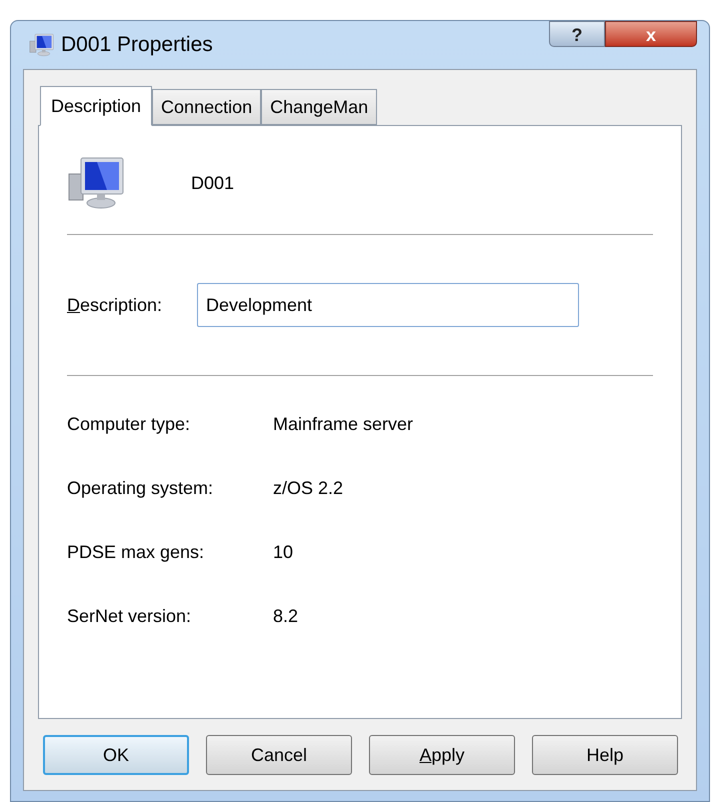  Describe the element at coordinates (283, 552) in the screenshot. I see `property-value: 10` at that location.